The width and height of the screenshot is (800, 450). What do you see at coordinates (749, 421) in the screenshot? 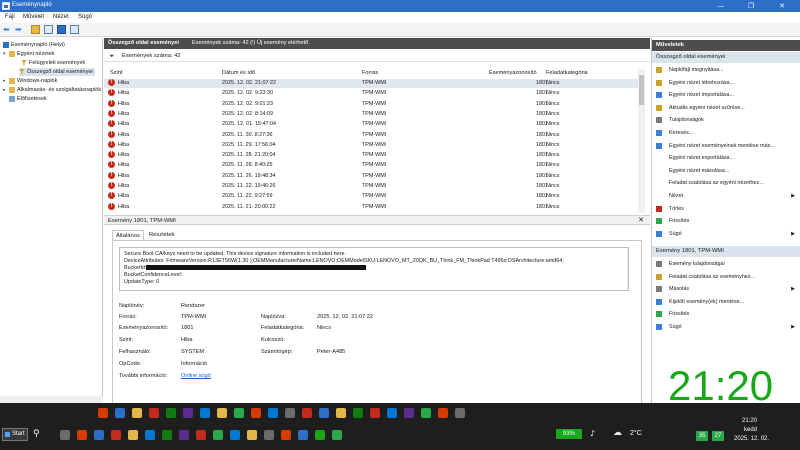
I see `tray-time: 21:20` at bounding box center [749, 421].